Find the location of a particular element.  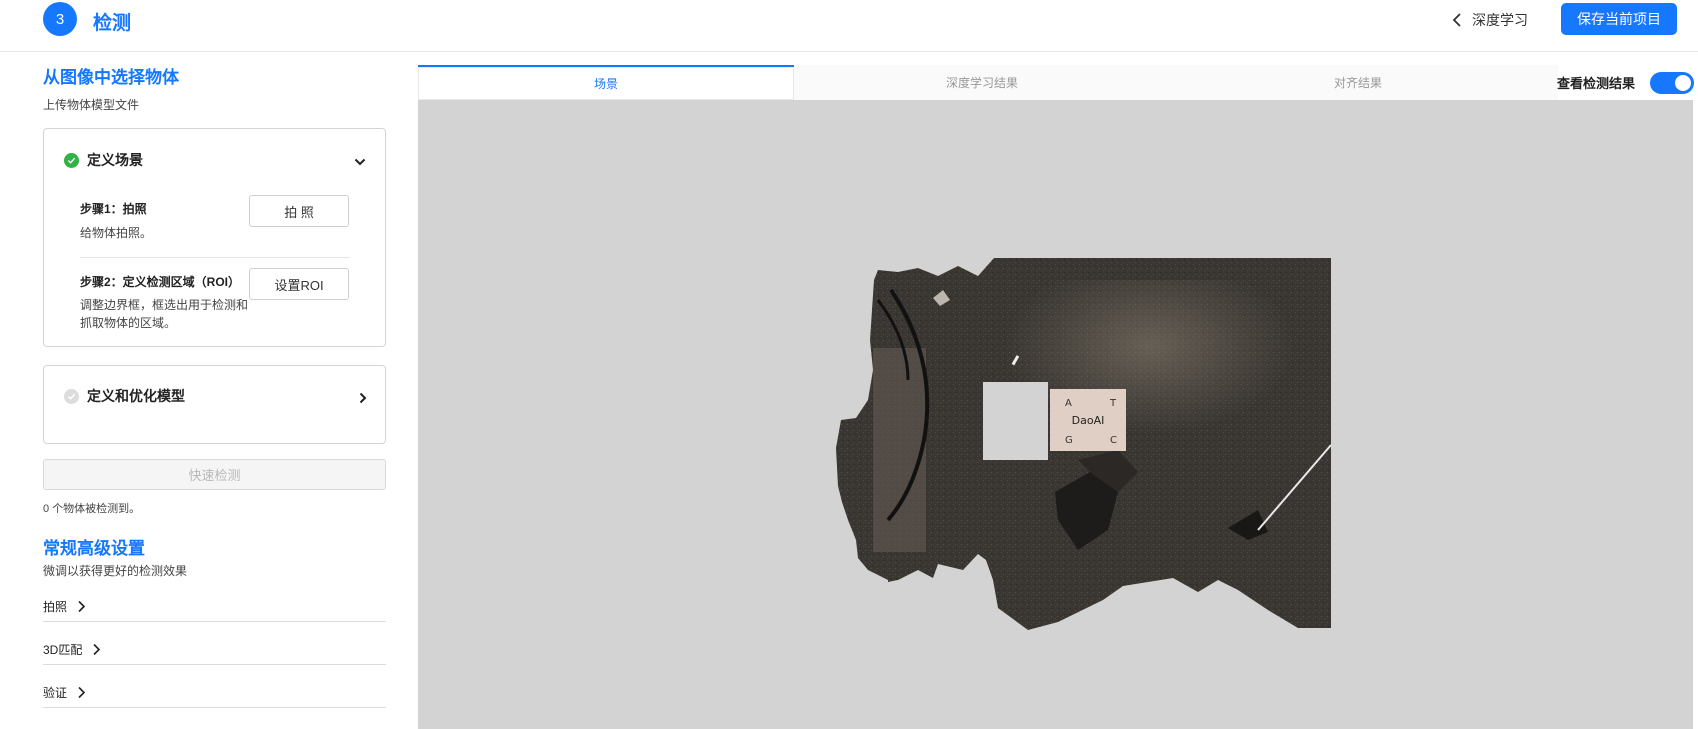

tab-alignment-results: 对齐结果 is located at coordinates (1358, 82).